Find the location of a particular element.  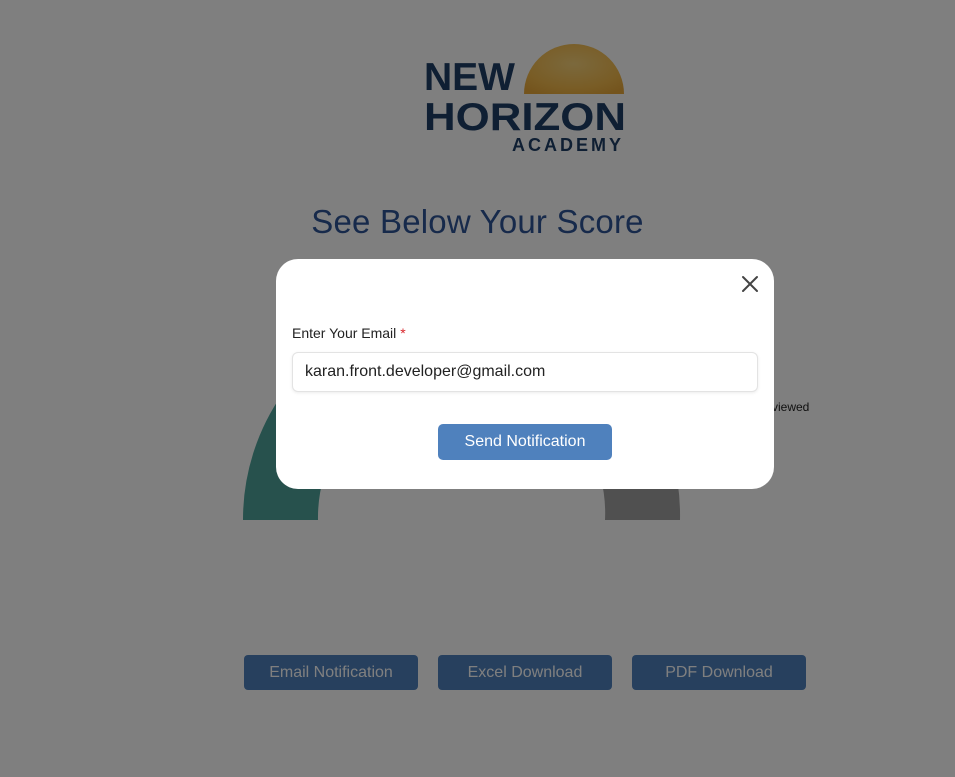

email-field-label: Enter Your Email * is located at coordinates (349, 333).